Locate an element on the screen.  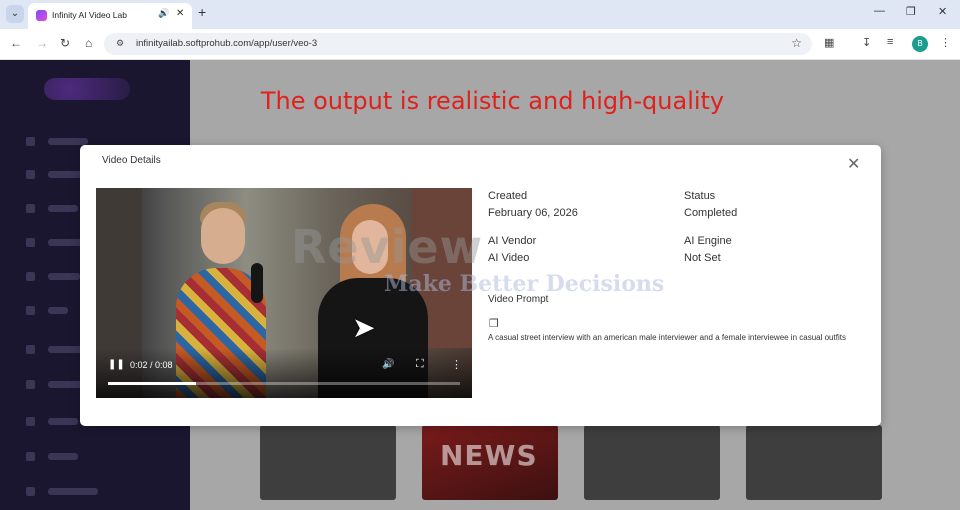
video-seek-bar is located at coordinates (284, 383).